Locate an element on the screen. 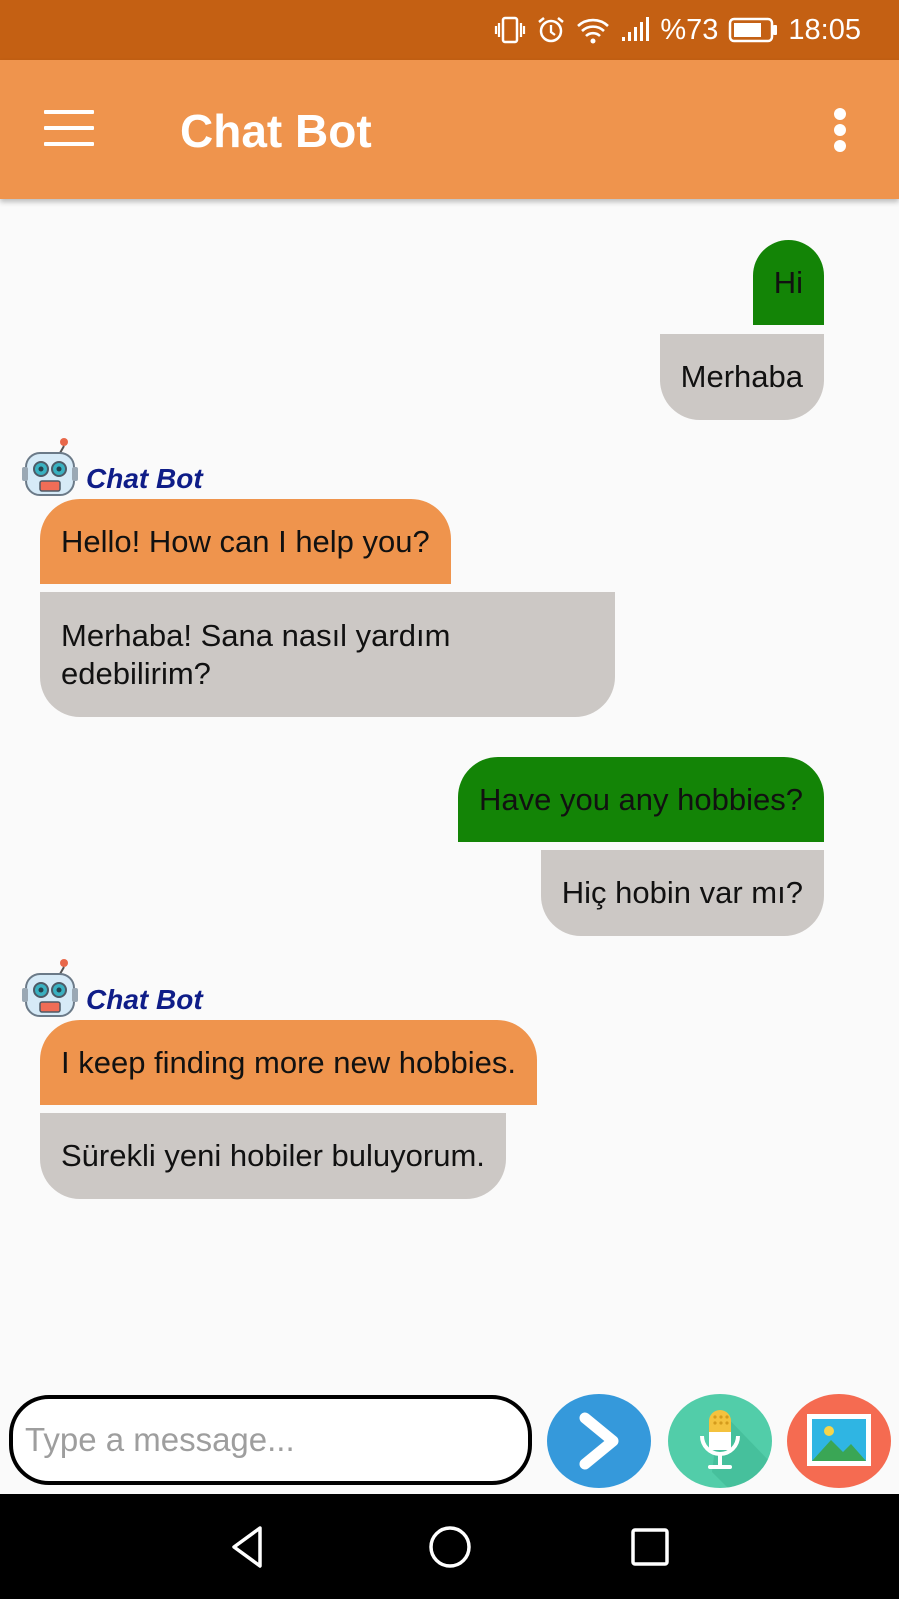 The height and width of the screenshot is (1599, 899). microphone-icon is located at coordinates (736, 1449).